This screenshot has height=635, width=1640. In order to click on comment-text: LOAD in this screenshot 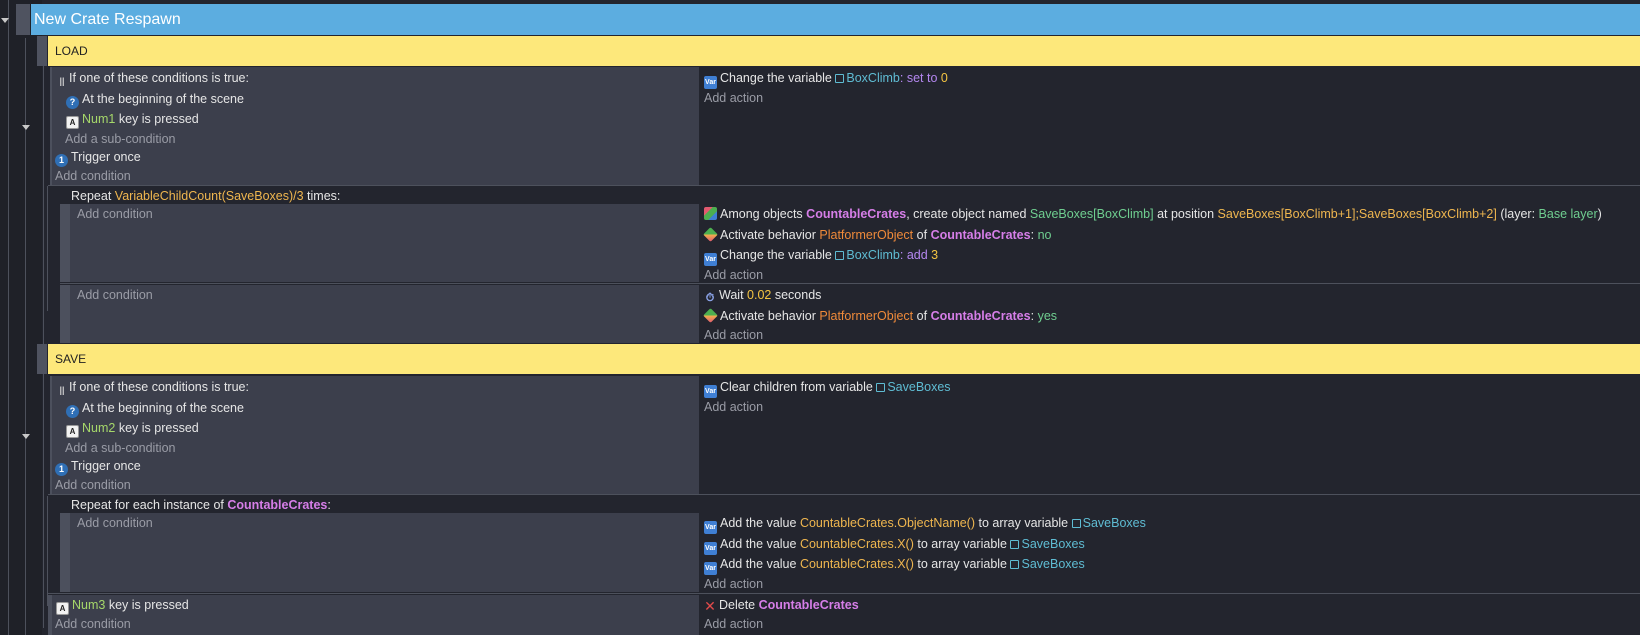, I will do `click(71, 51)`.